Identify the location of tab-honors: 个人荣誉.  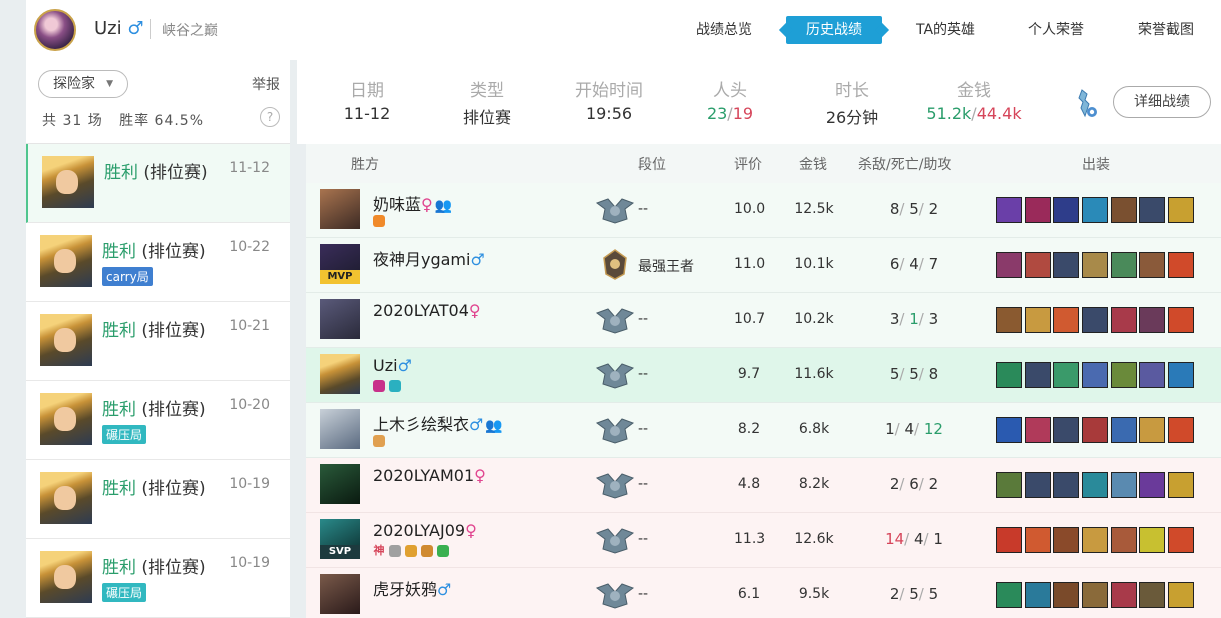
(1056, 30).